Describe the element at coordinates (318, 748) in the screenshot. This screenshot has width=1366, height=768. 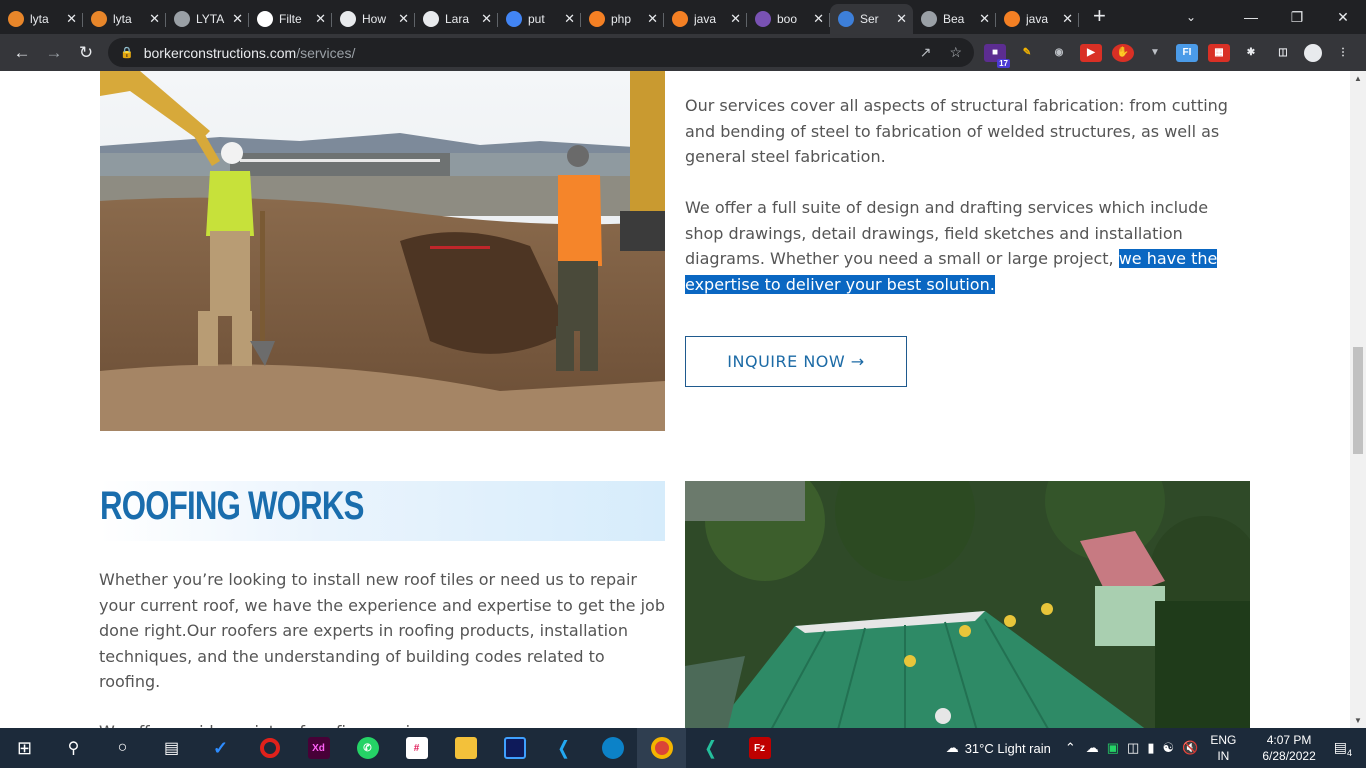
I see `adobe-xd-icon: Xd` at that location.